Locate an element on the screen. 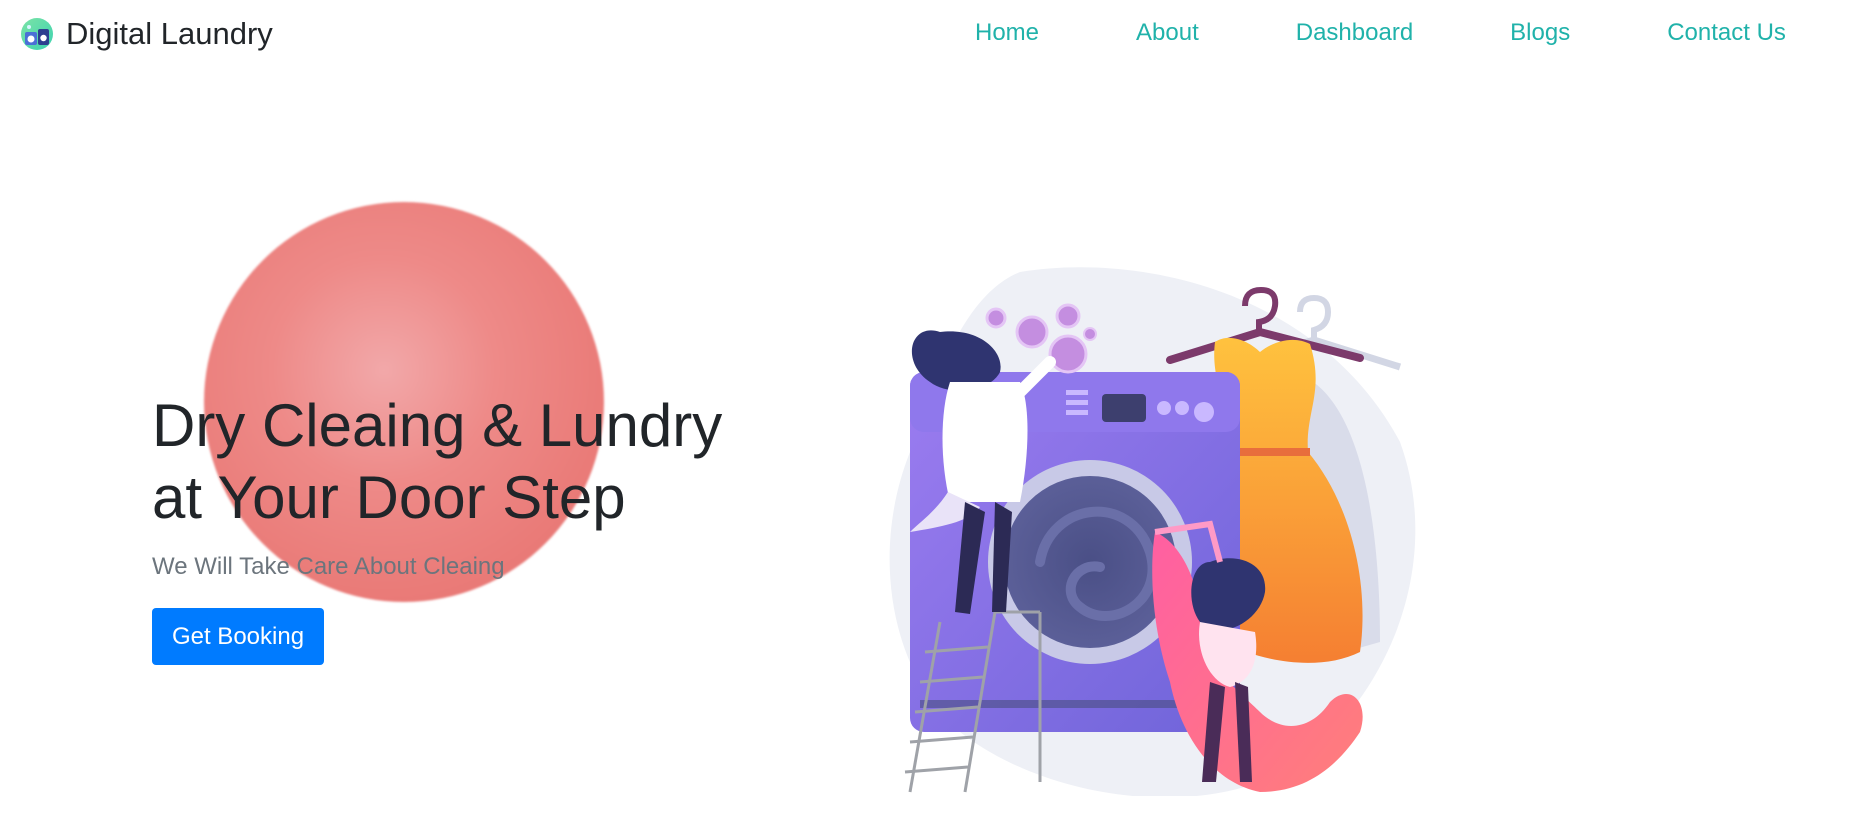 The image size is (1870, 816). brand: Digital Laundry is located at coordinates (146, 34).